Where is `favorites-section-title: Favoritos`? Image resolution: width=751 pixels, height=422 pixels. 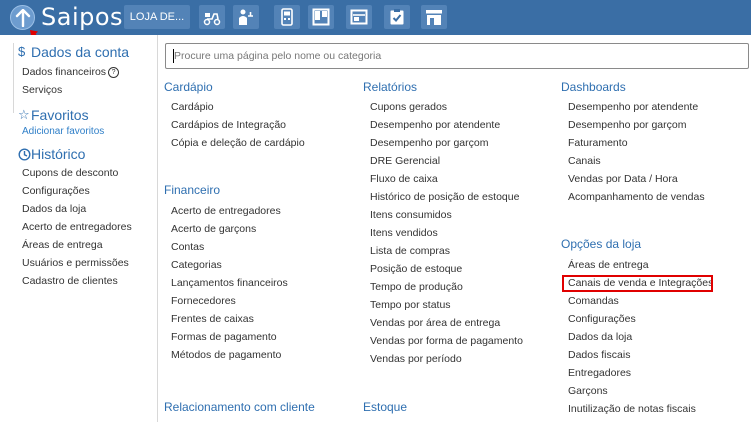
favorites-section-title: Favoritos is located at coordinates (60, 115).